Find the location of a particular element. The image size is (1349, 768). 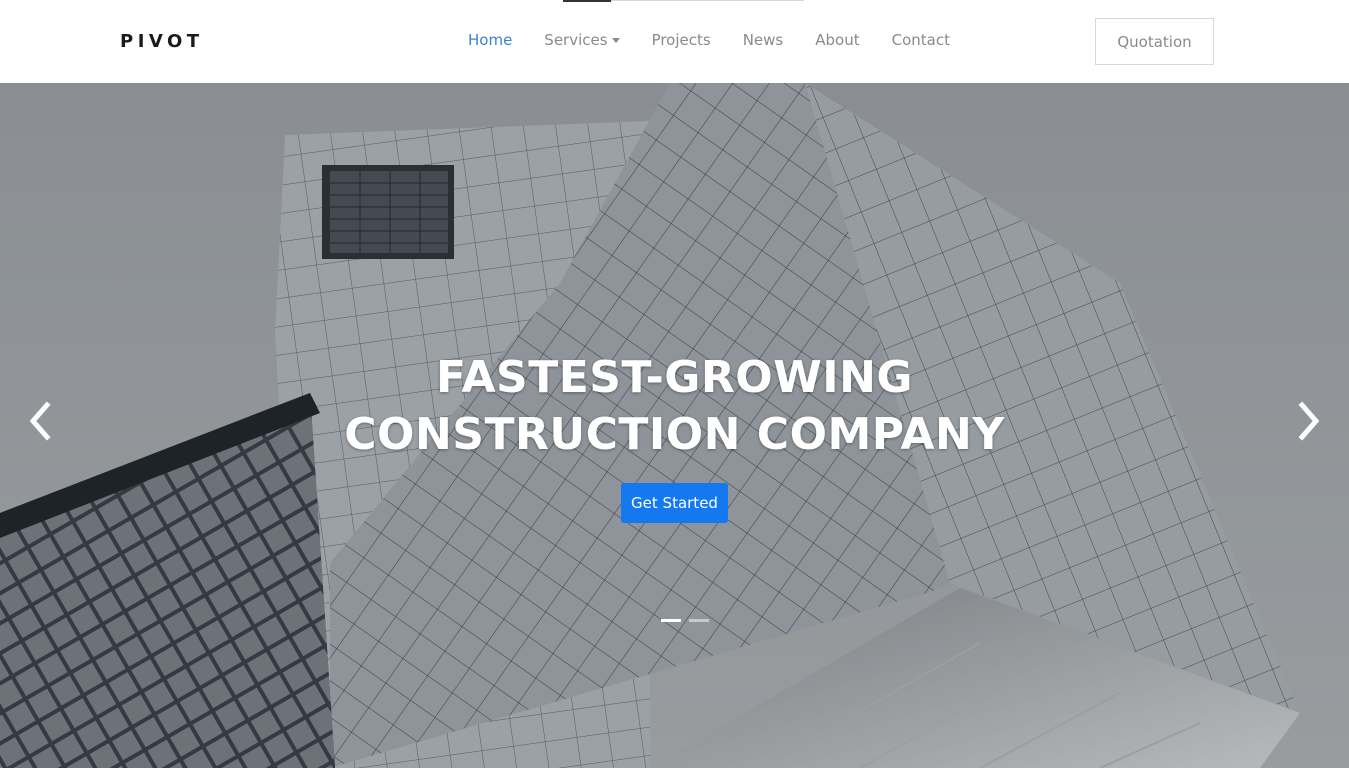

nav-item-services: Services is located at coordinates (582, 40).